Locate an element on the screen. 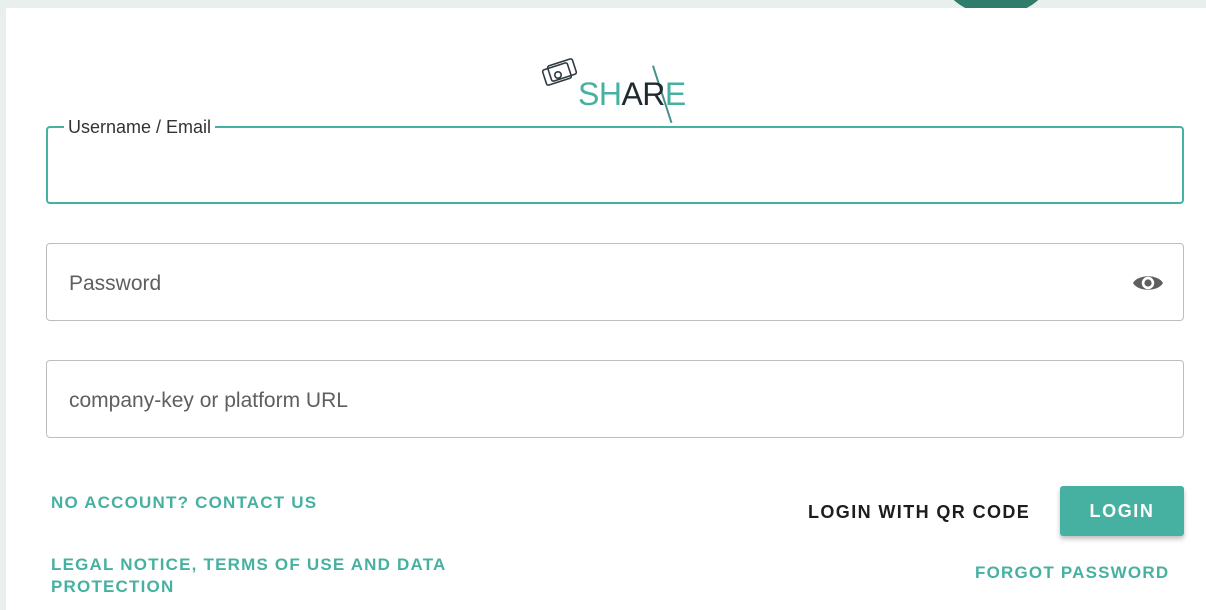  company-key-field: company-key or platform URL is located at coordinates (615, 399).